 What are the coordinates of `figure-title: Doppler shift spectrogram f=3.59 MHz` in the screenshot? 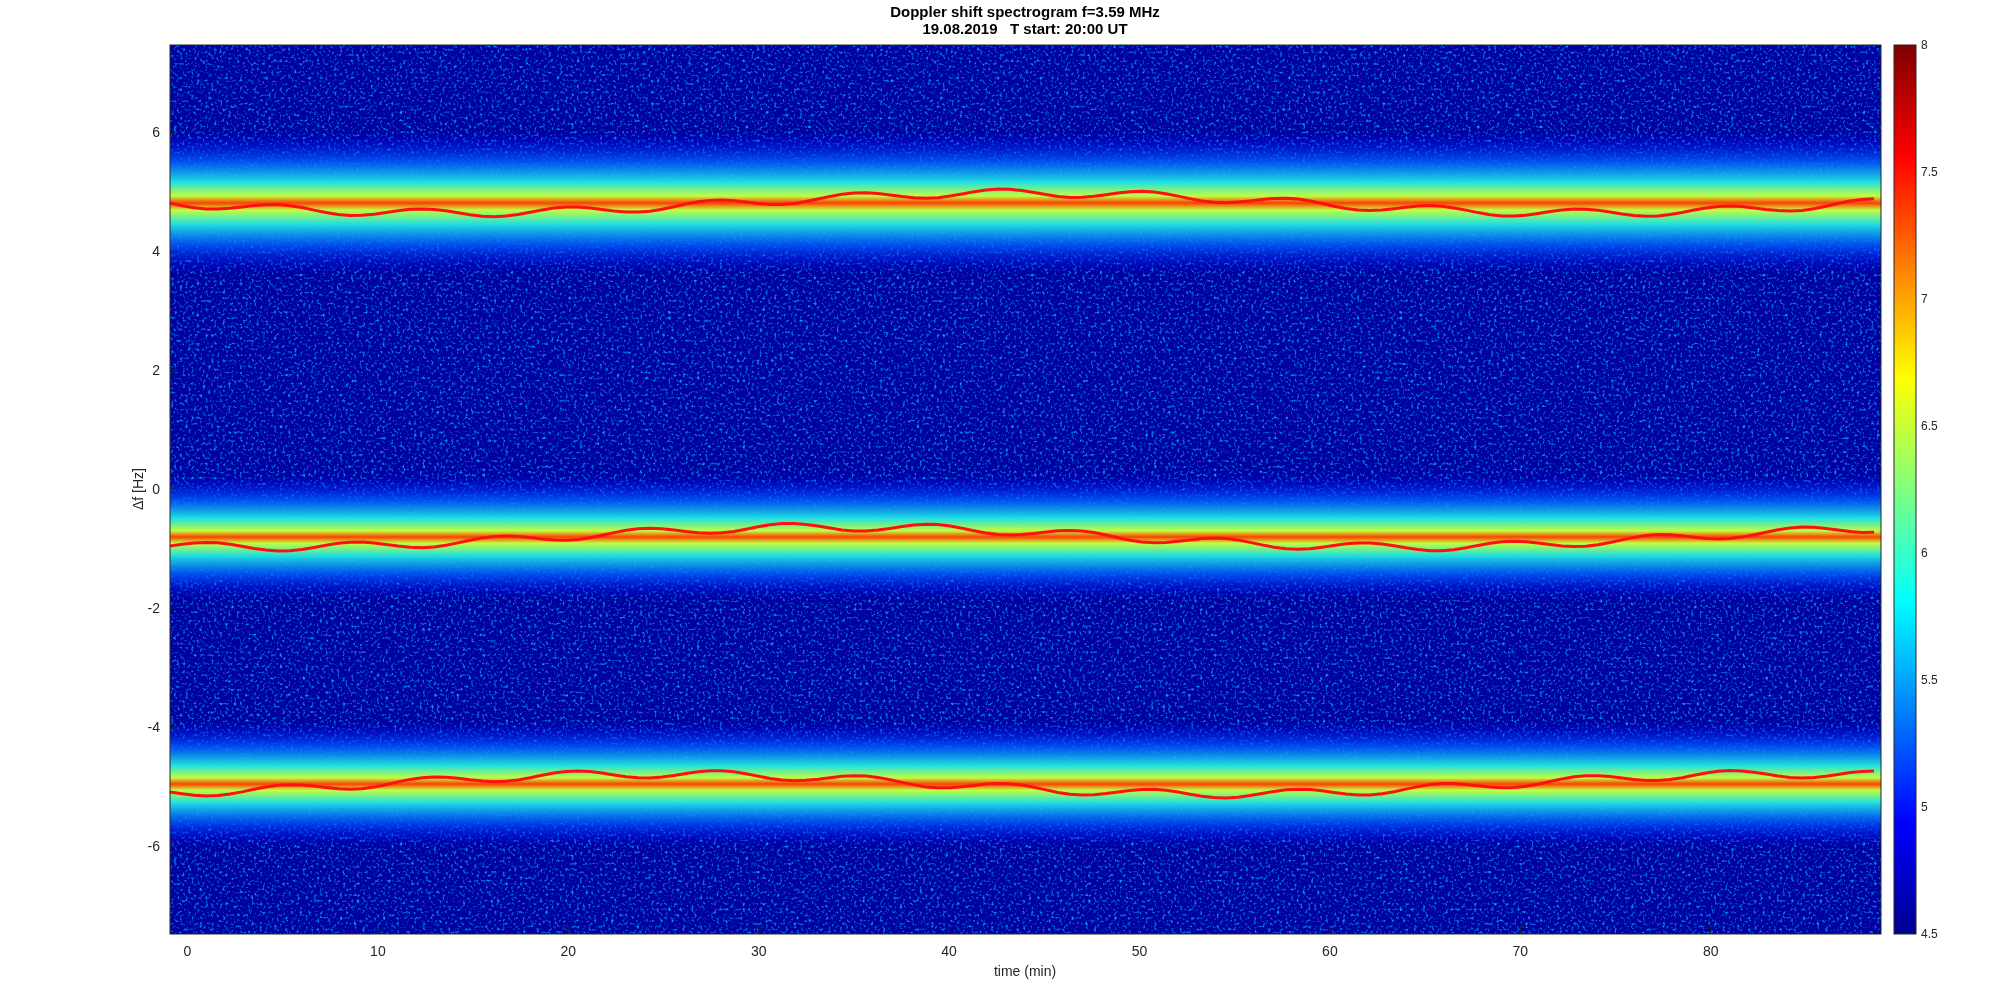 It's located at (1025, 11).